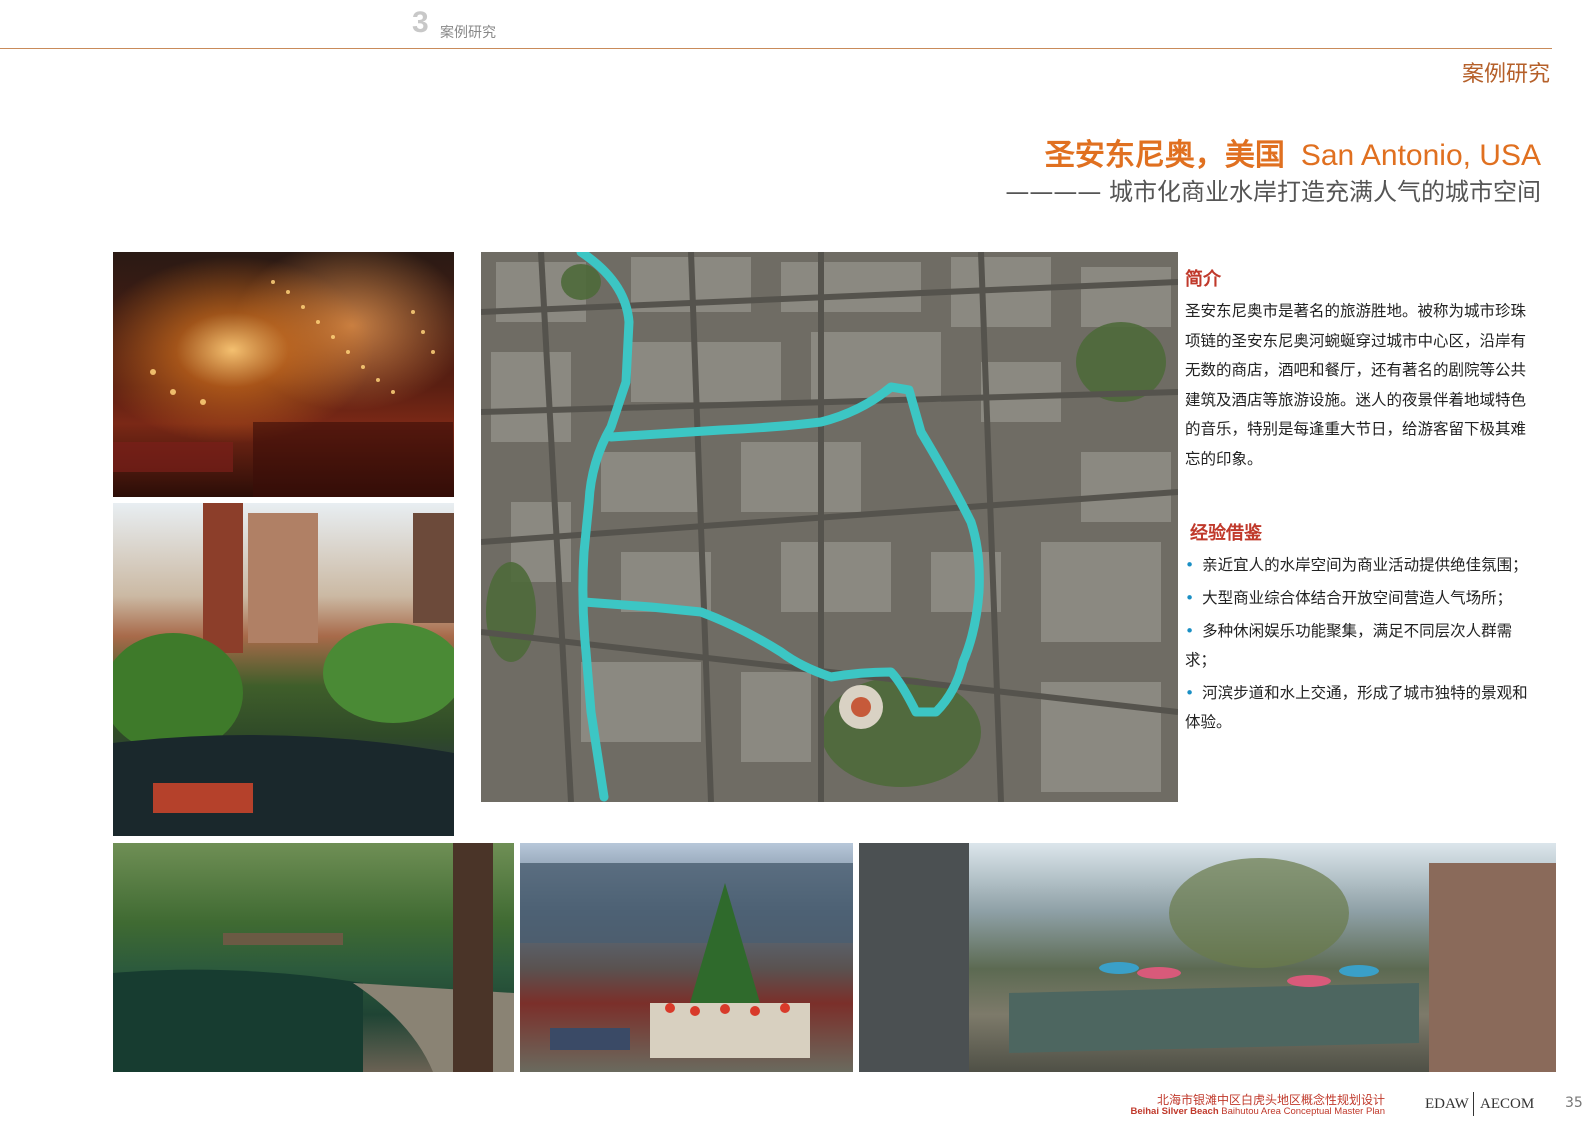 The image size is (1588, 1123). Describe the element at coordinates (1365, 565) in the screenshot. I see `list-item-text: 亲近宜人的水岸空间为商业活动提供绝佳氛围；` at that location.